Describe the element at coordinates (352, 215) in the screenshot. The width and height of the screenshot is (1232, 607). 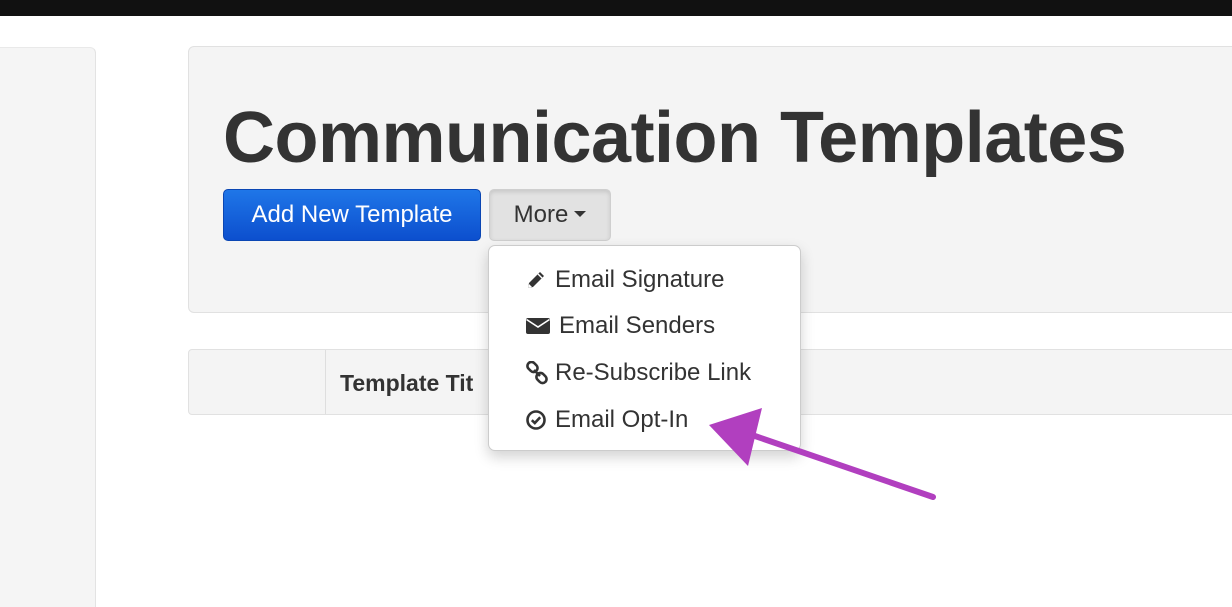
I see `add-new-template-button: Add New Template` at that location.